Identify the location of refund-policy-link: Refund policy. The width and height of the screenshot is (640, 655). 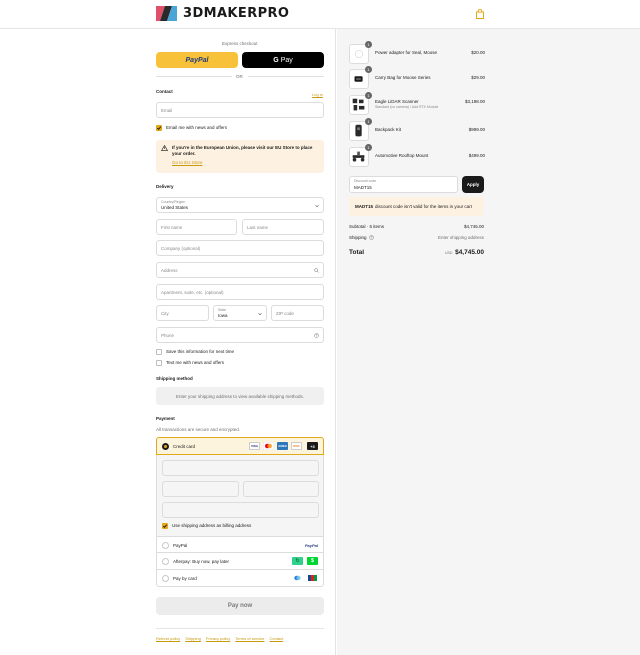
(168, 638).